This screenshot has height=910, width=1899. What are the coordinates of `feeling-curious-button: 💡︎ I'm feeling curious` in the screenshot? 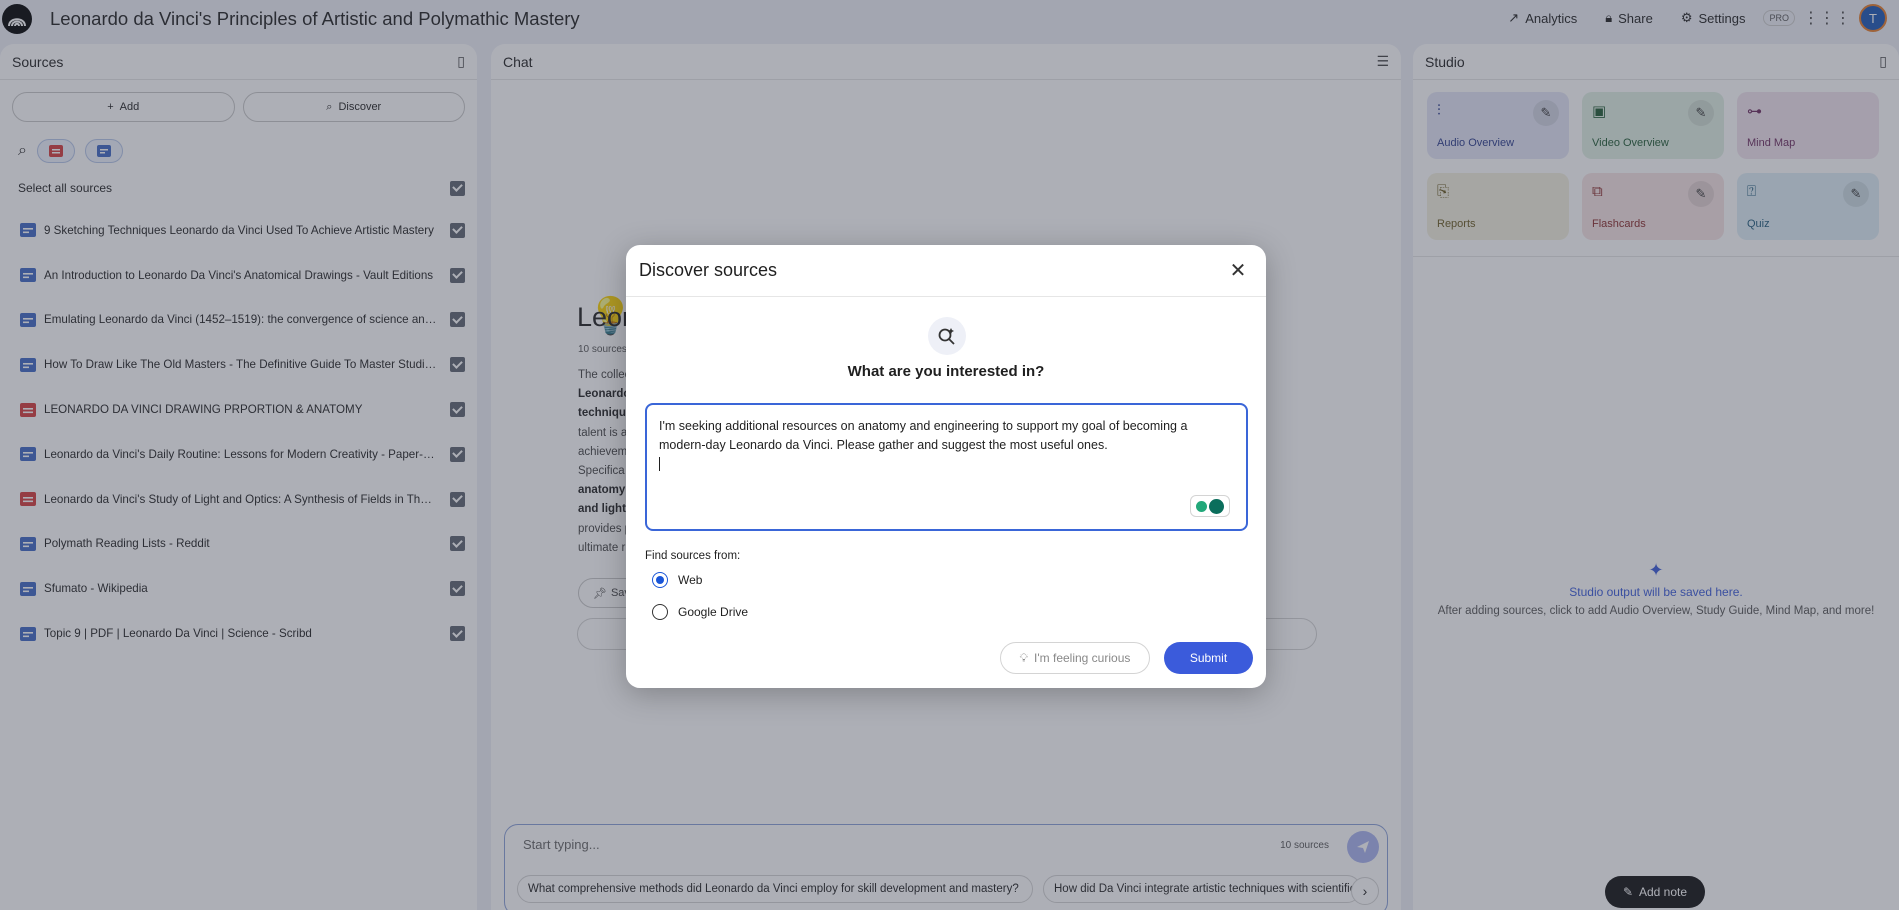 It's located at (1075, 658).